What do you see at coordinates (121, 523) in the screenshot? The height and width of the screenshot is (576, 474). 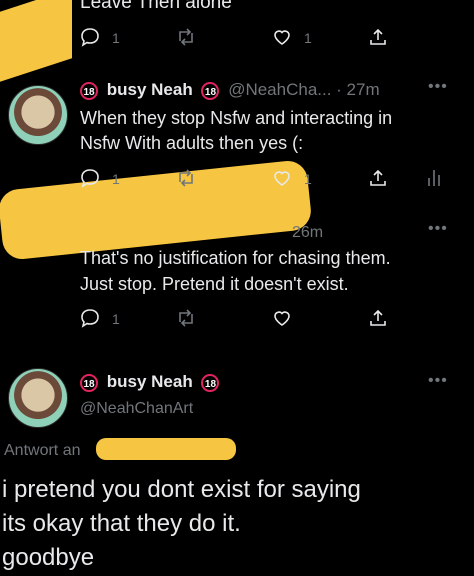 I see `tweet-text-line: its okay that they do it.` at bounding box center [121, 523].